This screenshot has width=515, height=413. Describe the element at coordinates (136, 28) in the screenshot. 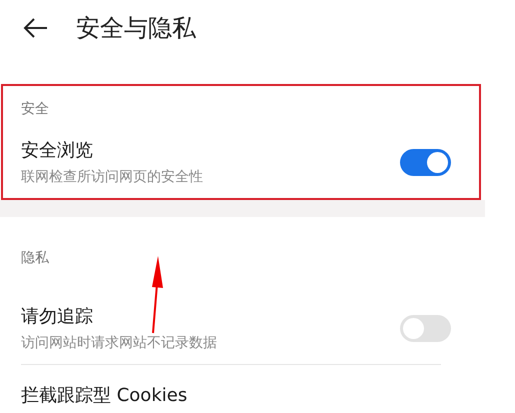

I see `page-title: 安全与隐私` at that location.